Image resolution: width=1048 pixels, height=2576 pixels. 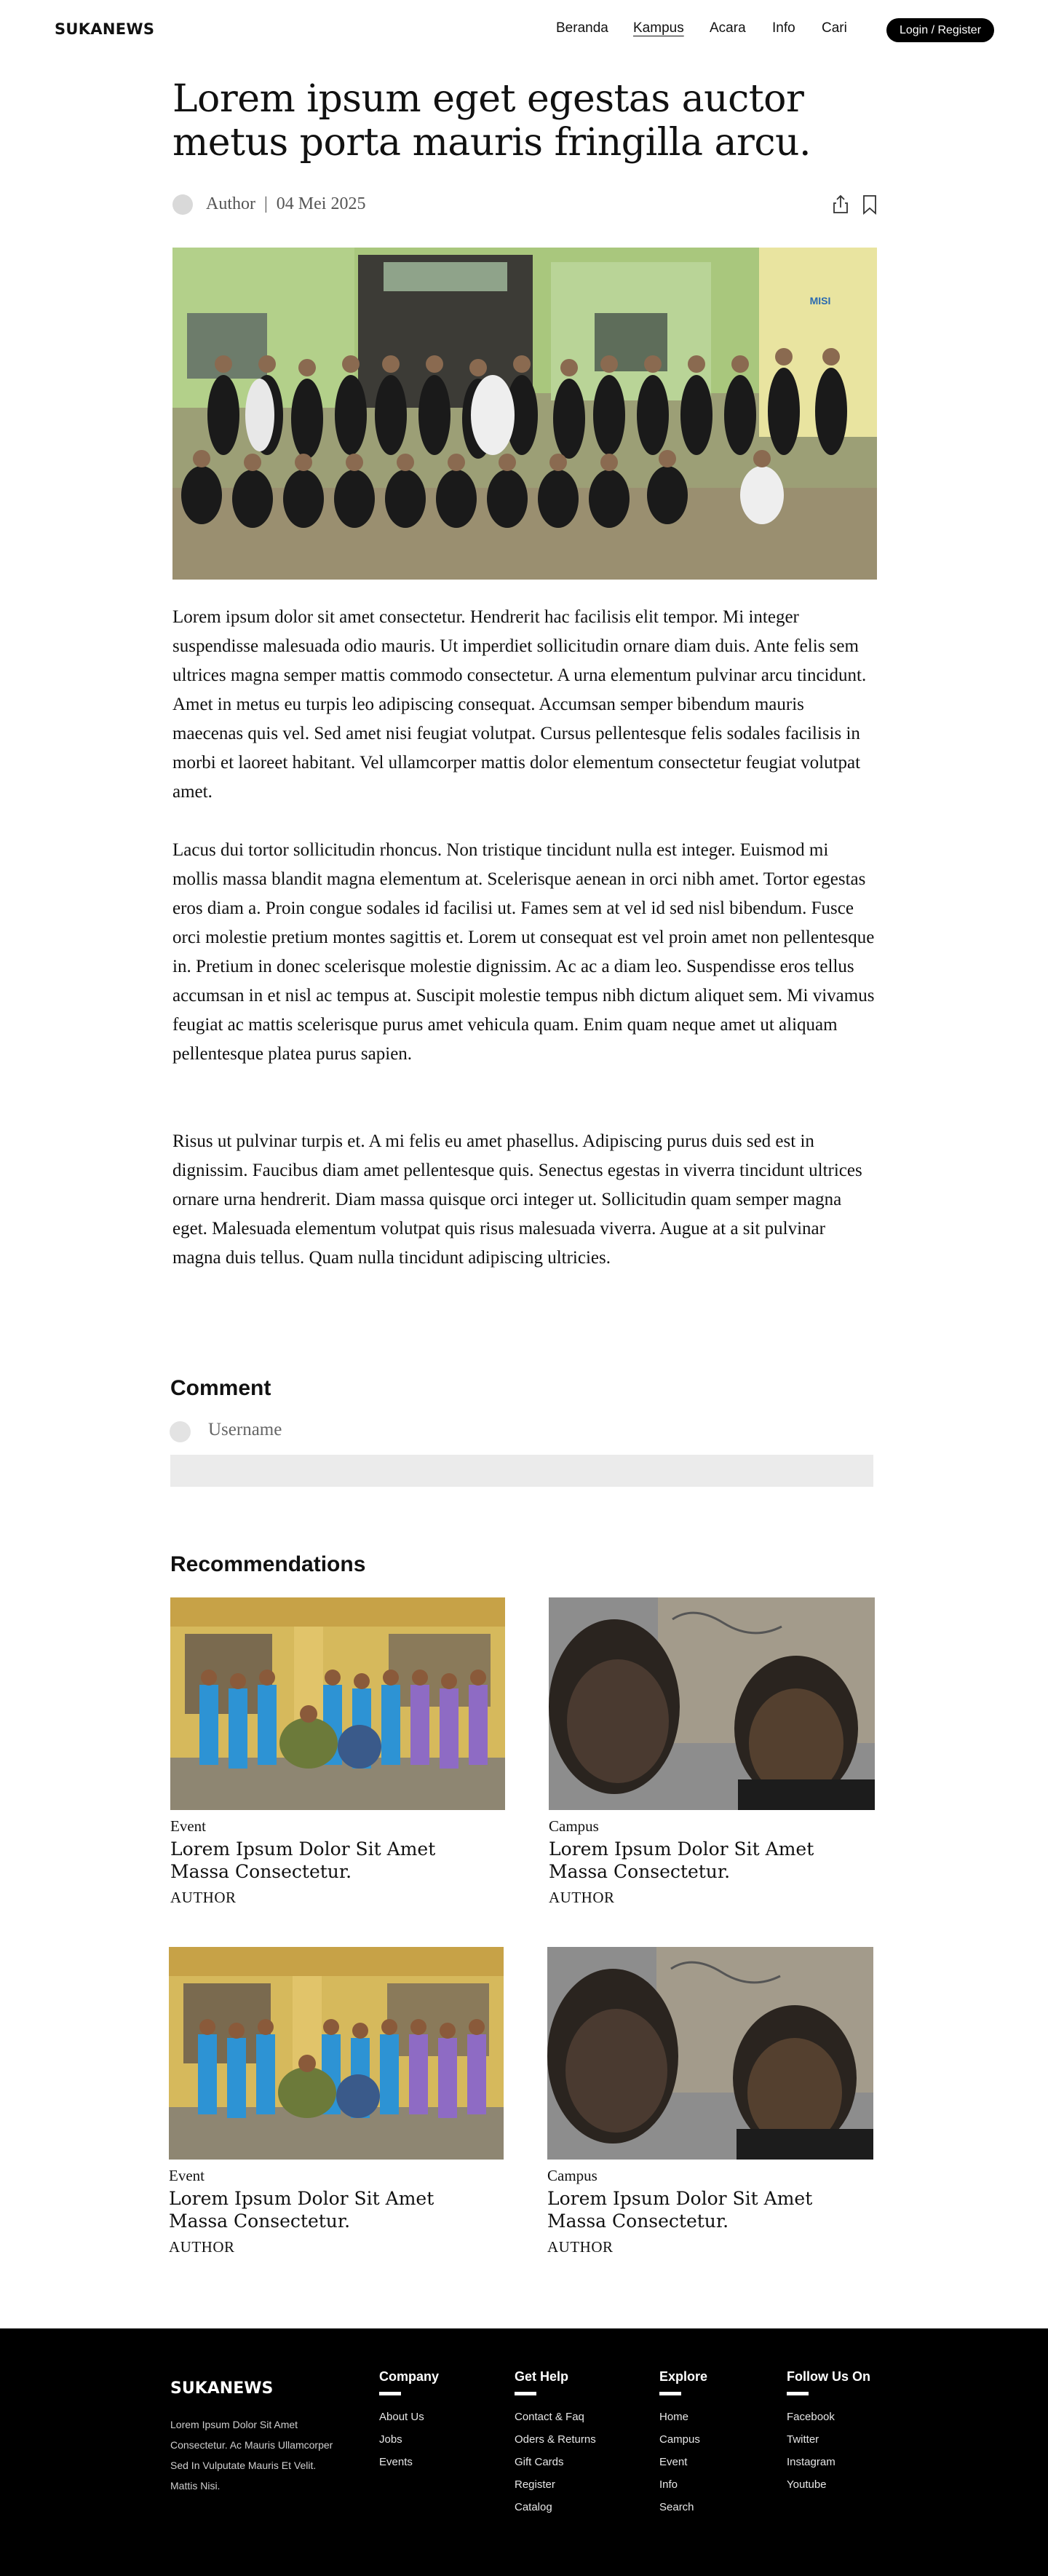 I want to click on footer-link: Contact & Faq, so click(x=555, y=2417).